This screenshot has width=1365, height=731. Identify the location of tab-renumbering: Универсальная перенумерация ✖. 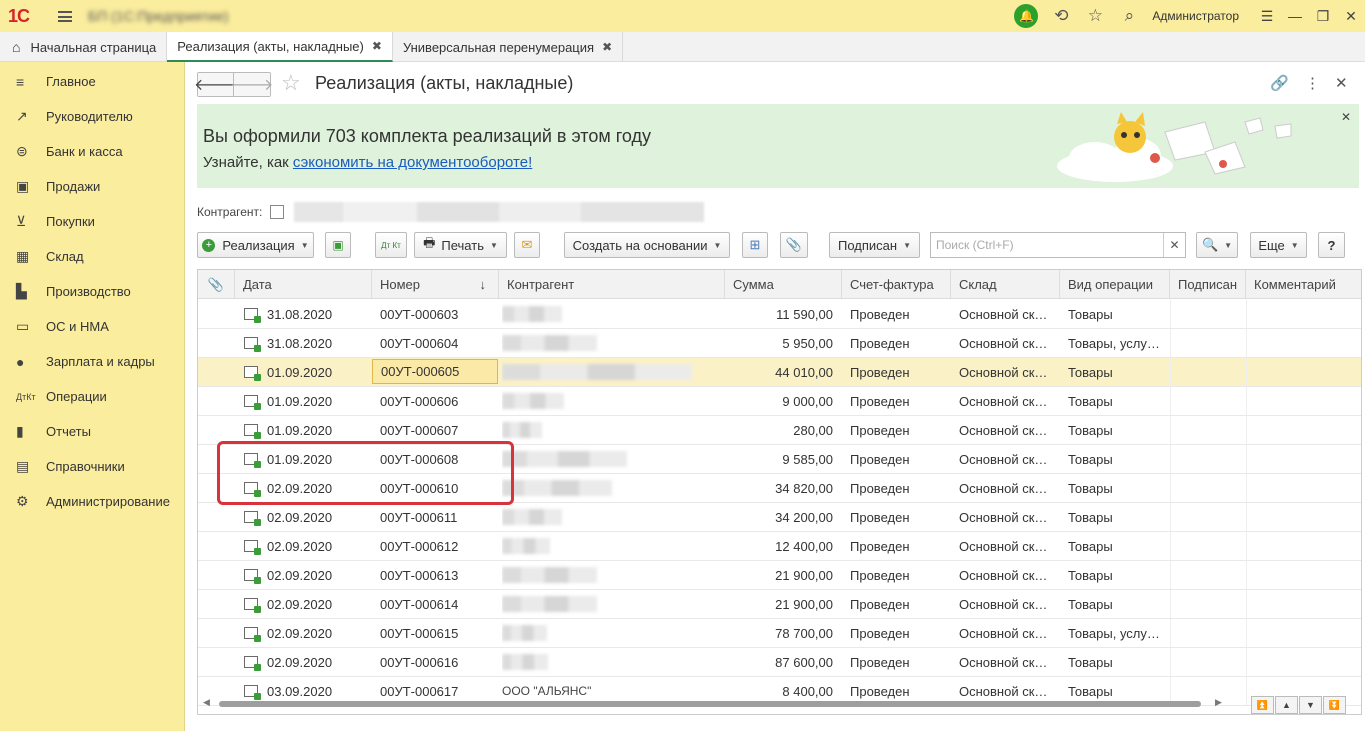
(508, 47).